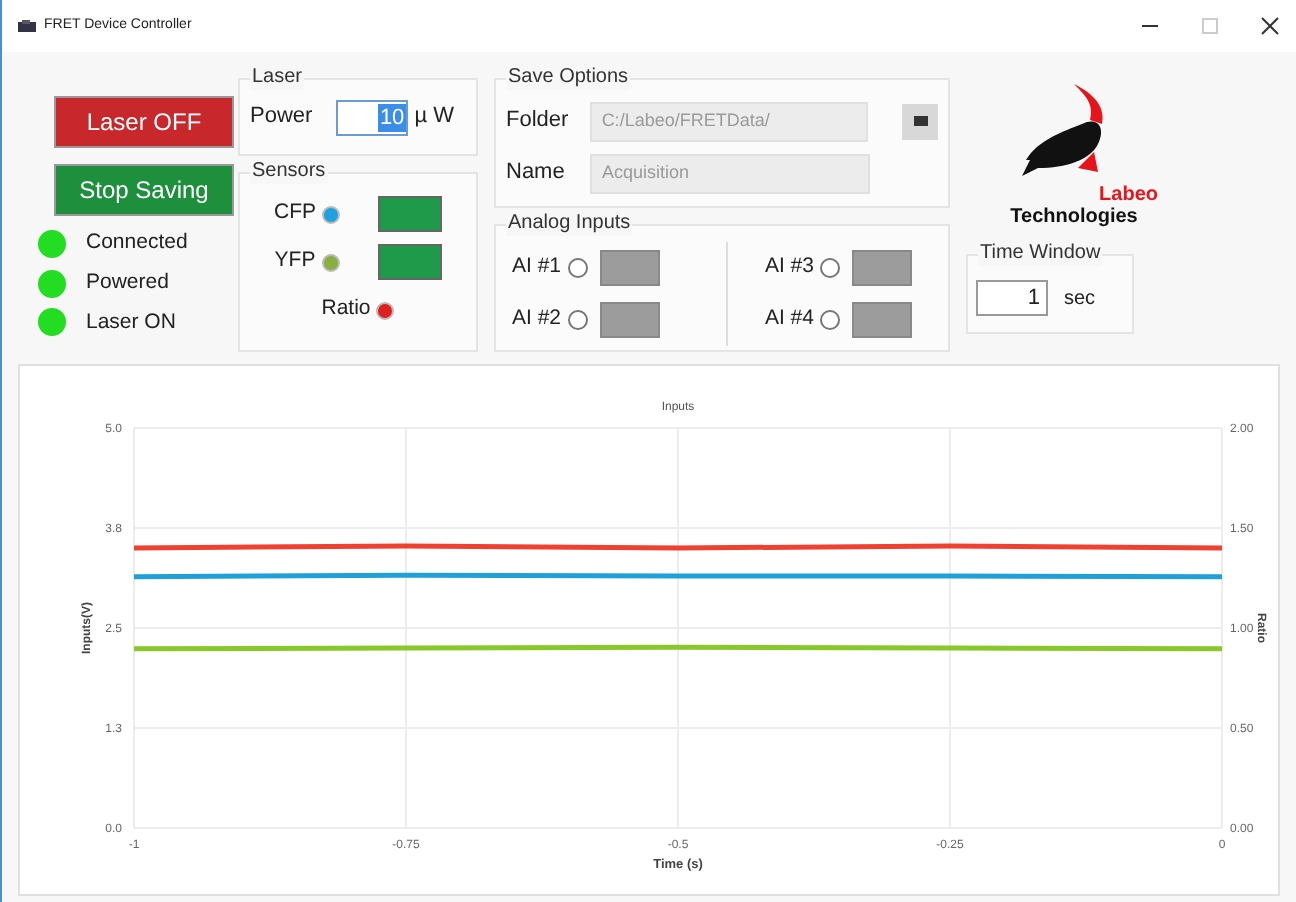 This screenshot has width=1296, height=902. What do you see at coordinates (569, 224) in the screenshot?
I see `group-title: Analog Inputs` at bounding box center [569, 224].